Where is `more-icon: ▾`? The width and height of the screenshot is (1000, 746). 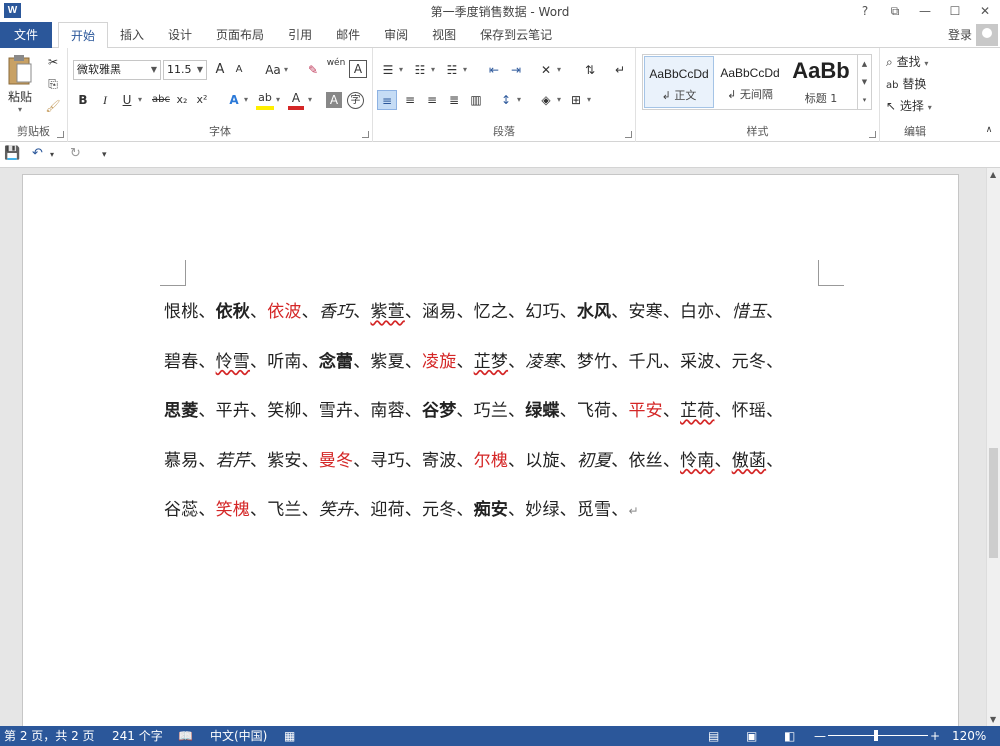 more-icon: ▾ is located at coordinates (864, 100).